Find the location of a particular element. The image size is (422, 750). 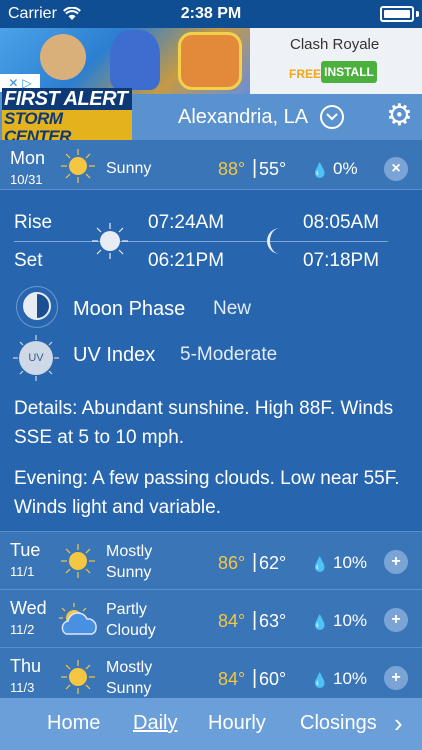

uv-index-label: UV Index is located at coordinates (114, 355).